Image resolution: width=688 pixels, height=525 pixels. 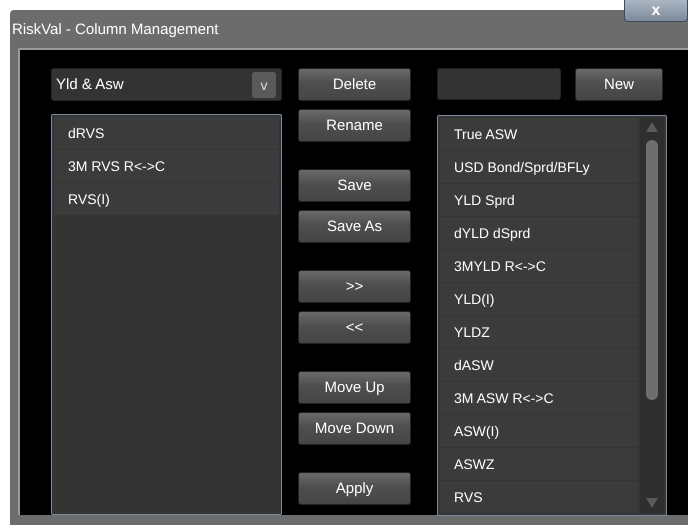 I want to click on action-button: >>, so click(x=354, y=286).